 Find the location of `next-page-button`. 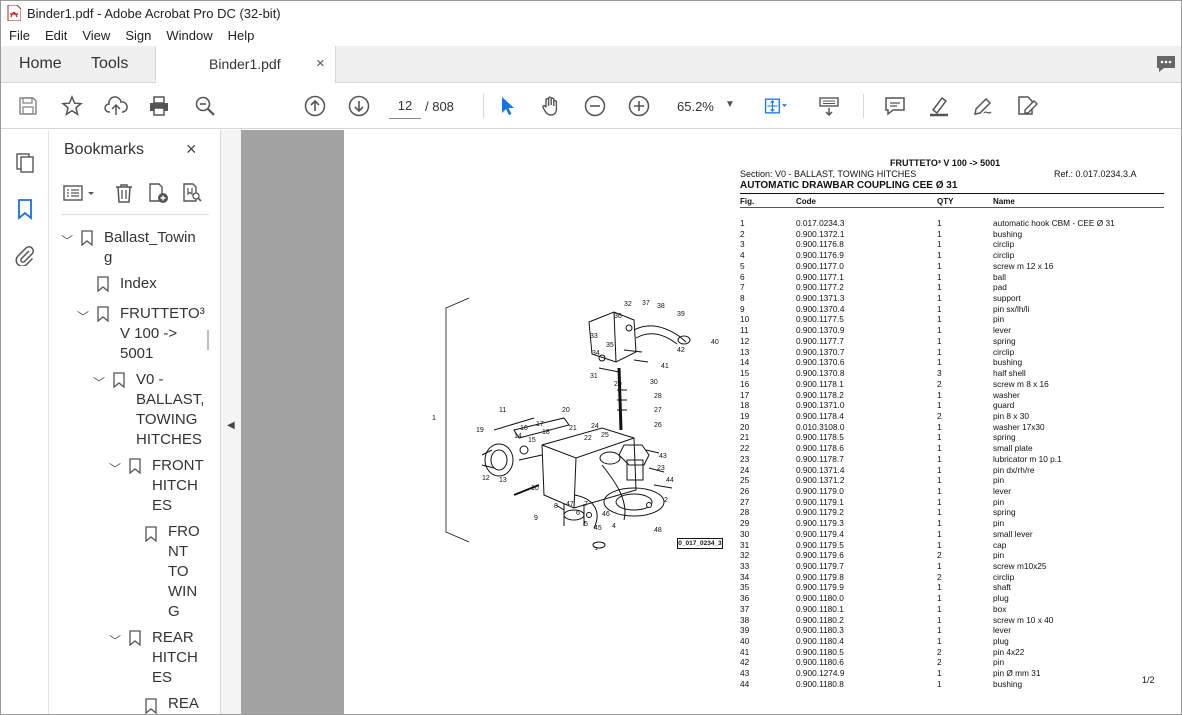

next-page-button is located at coordinates (359, 106).